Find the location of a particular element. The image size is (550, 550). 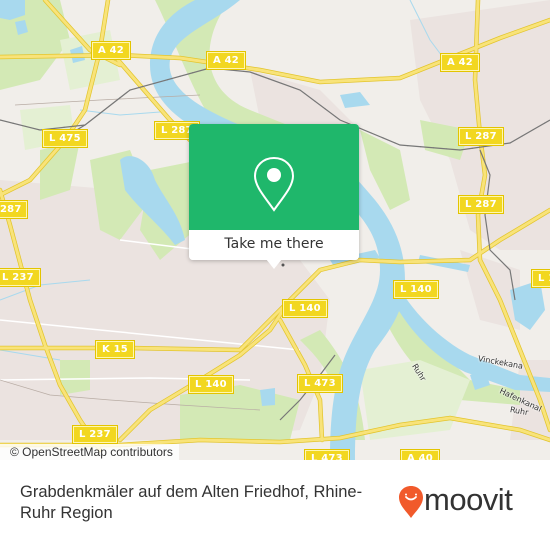

moovit-logo: moovit is located at coordinates (468, 500).